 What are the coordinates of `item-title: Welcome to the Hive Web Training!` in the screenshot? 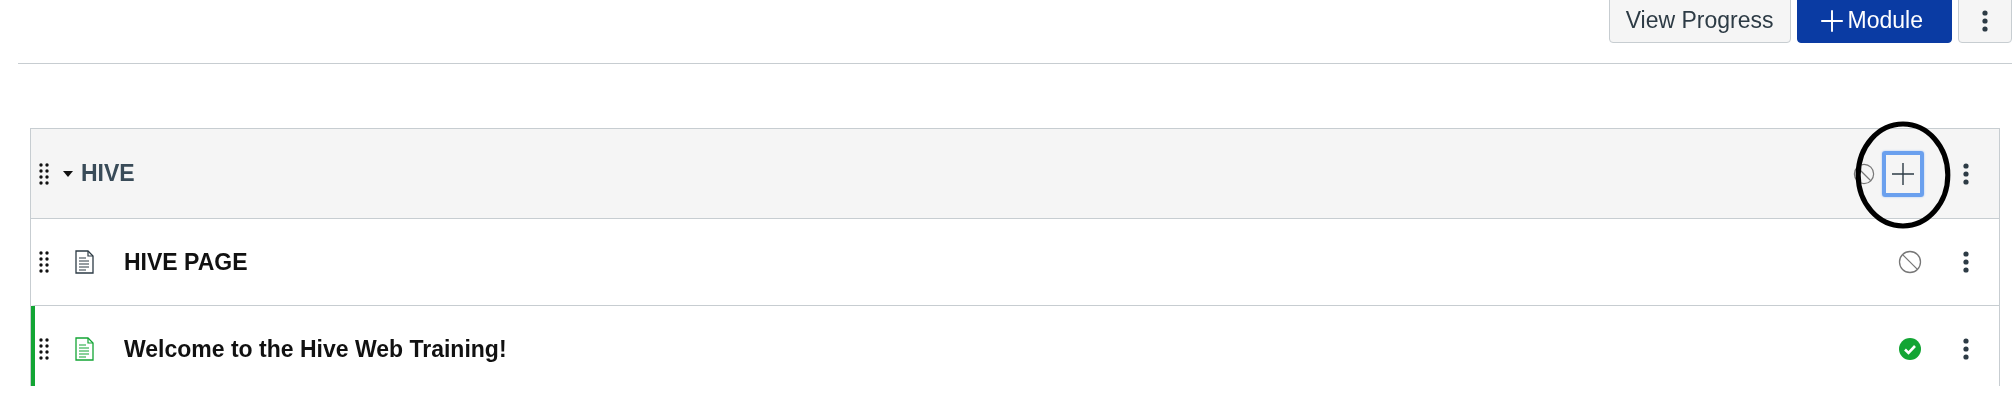 It's located at (315, 349).